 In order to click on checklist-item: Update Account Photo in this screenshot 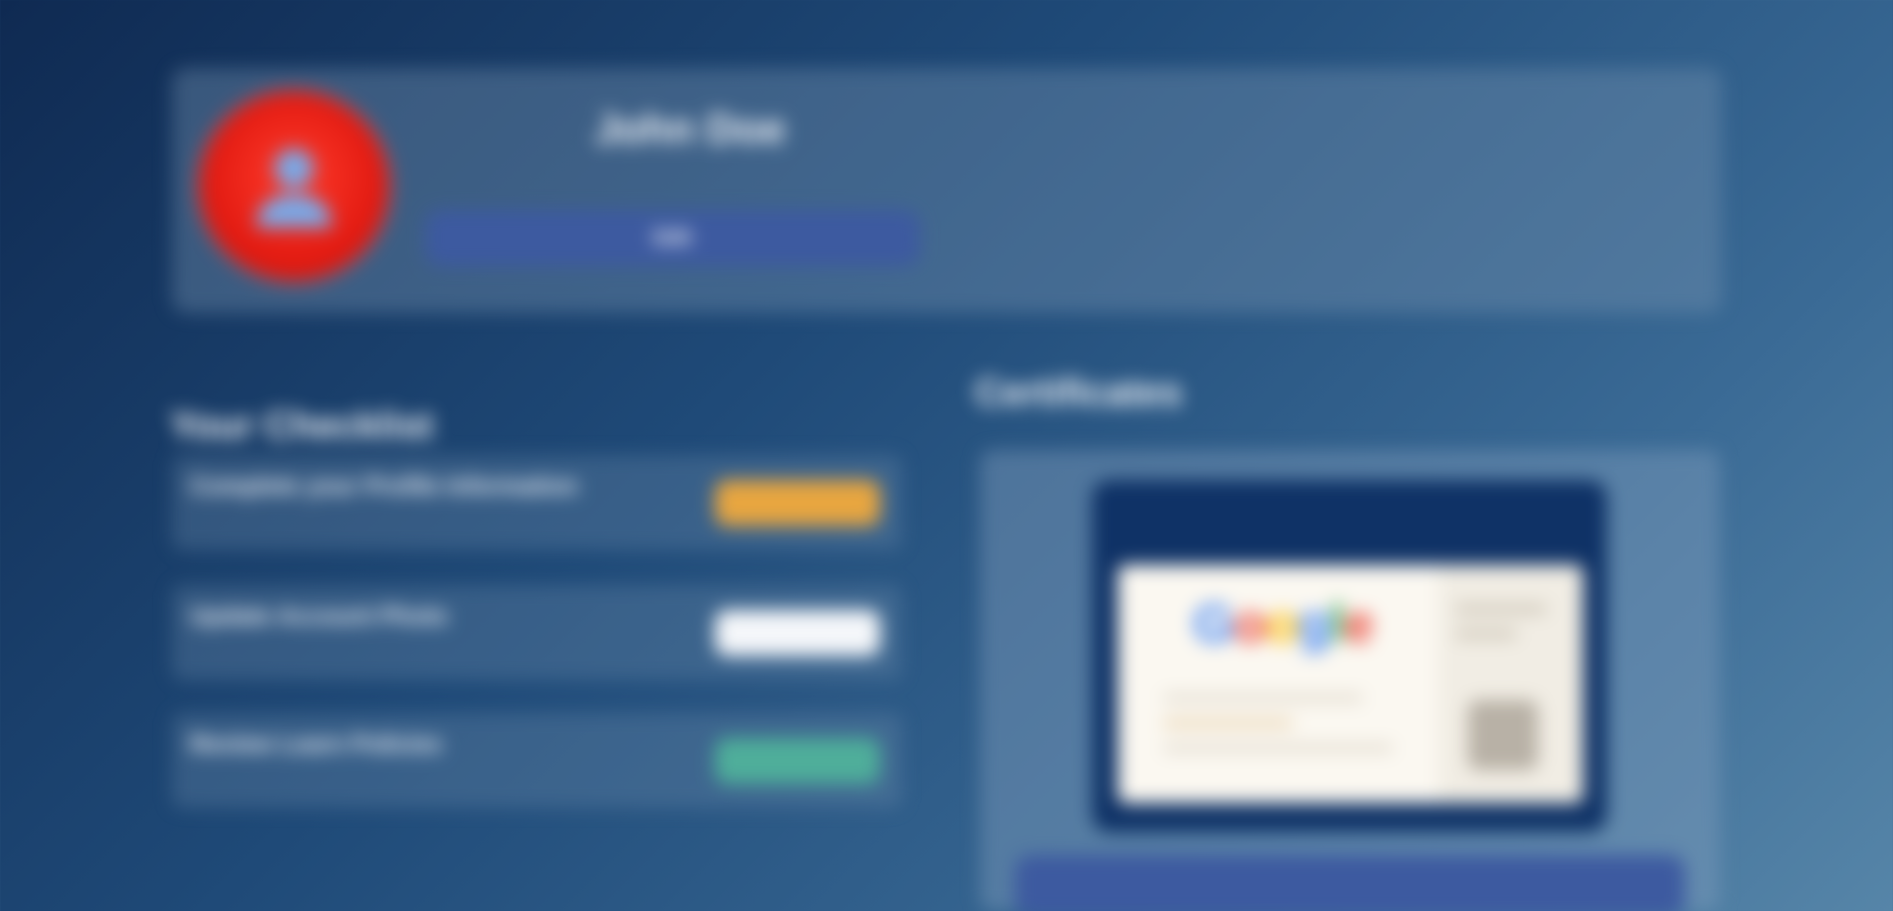, I will do `click(537, 632)`.